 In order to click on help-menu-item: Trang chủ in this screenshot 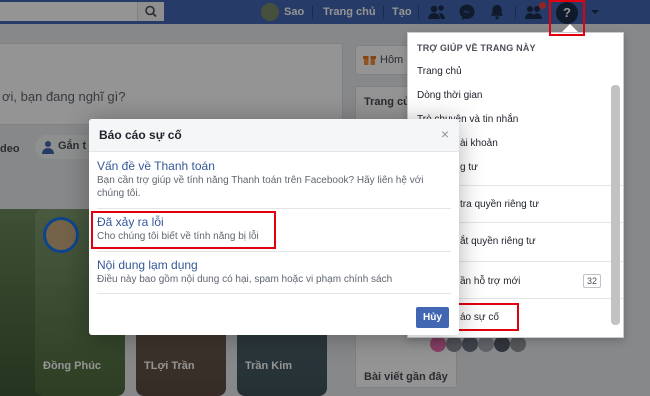, I will do `click(439, 71)`.